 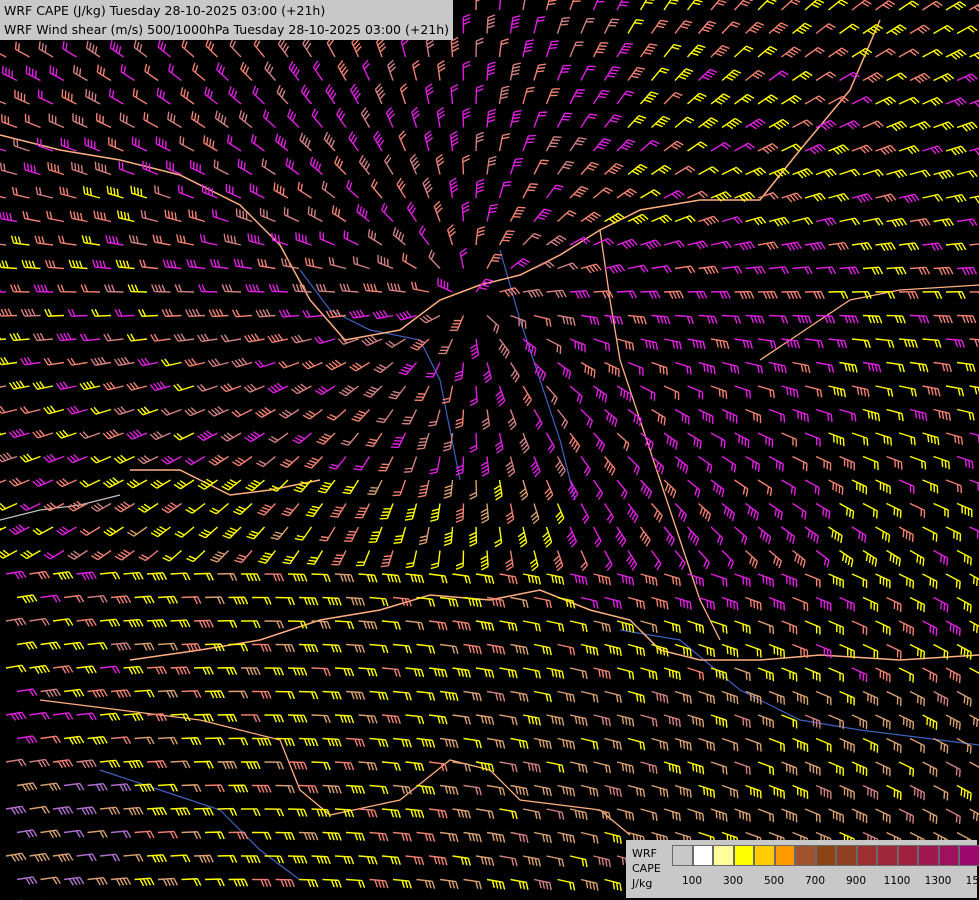 What do you see at coordinates (825, 855) in the screenshot?
I see `legend-swatch` at bounding box center [825, 855].